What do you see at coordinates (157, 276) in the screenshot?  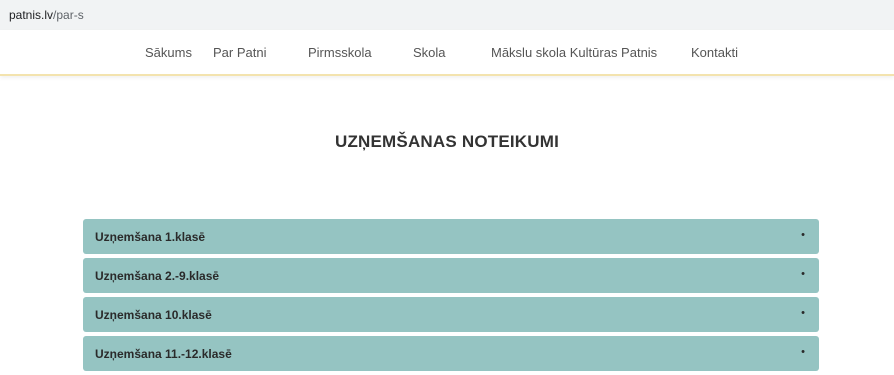 I see `accordion-item-label: Uzņemšana 2.-9.klasē` at bounding box center [157, 276].